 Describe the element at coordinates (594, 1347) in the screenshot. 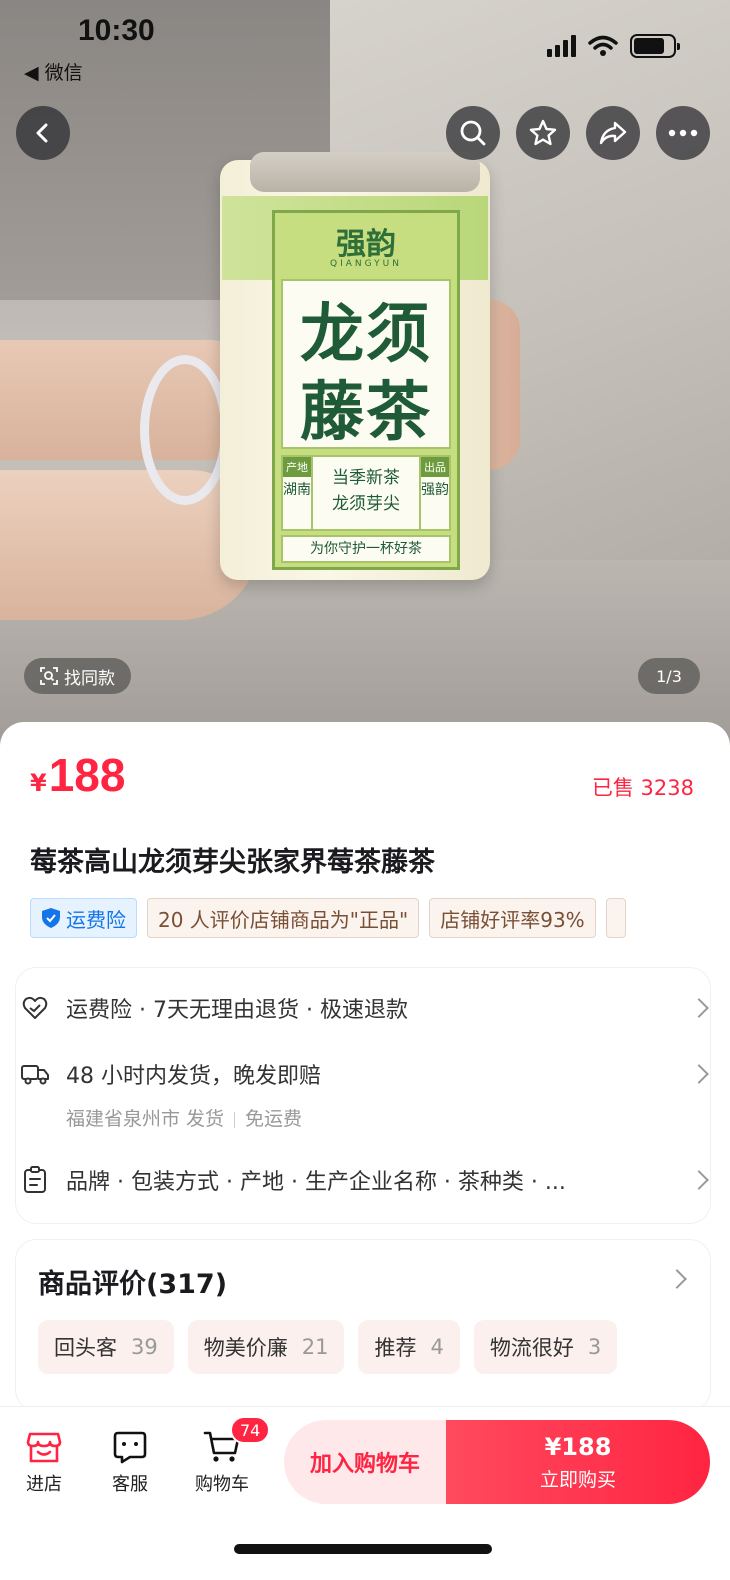

I see `review-tag-count: 3` at that location.